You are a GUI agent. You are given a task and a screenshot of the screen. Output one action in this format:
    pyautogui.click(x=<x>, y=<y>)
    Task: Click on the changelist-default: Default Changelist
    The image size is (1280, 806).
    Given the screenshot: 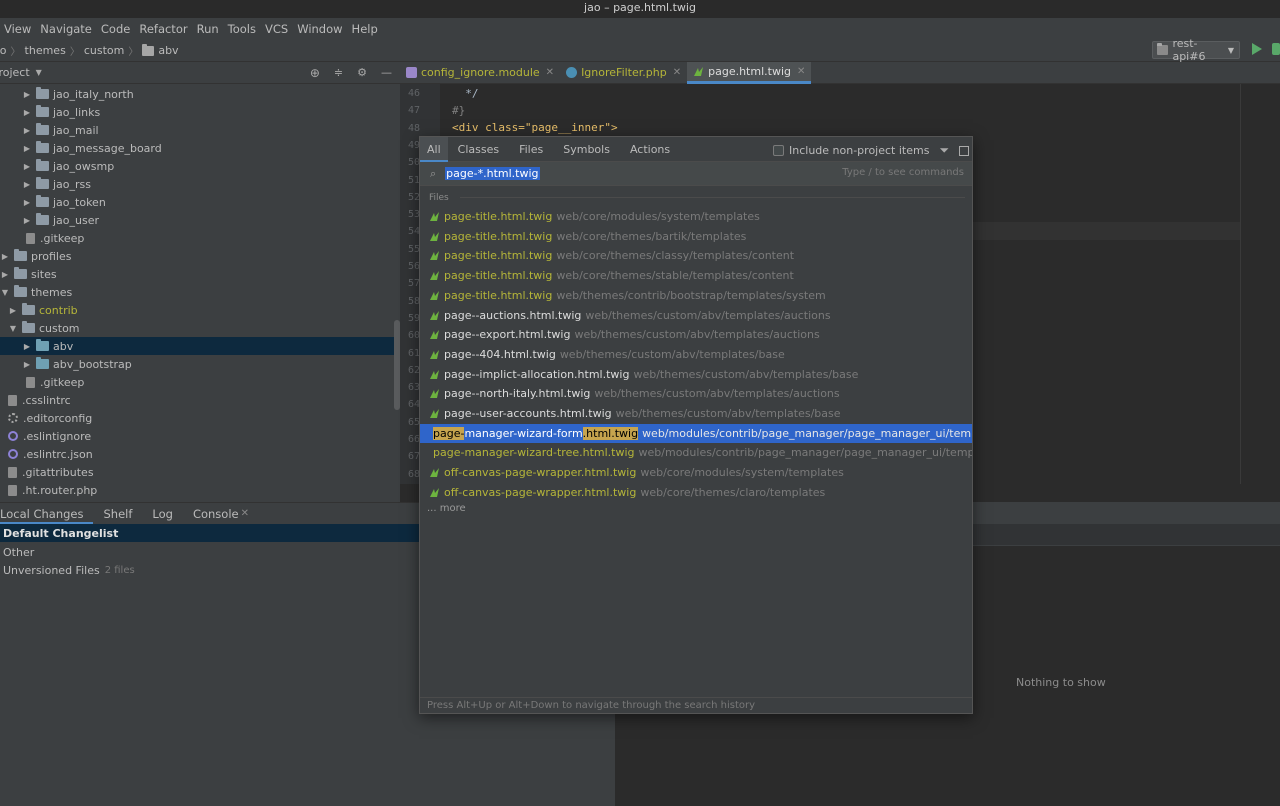 What is the action you would take?
    pyautogui.click(x=210, y=533)
    